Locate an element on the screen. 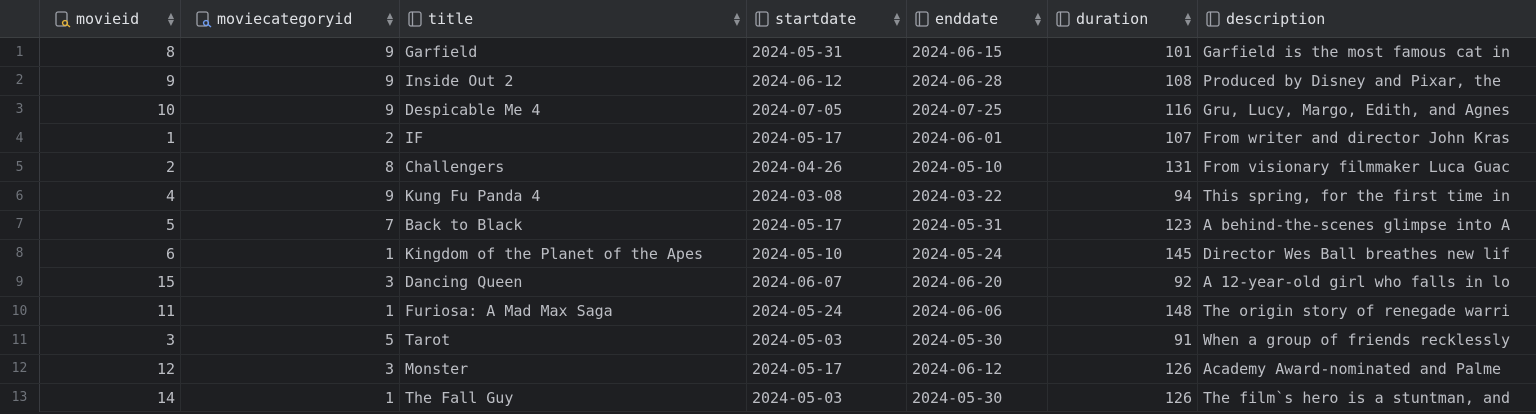  cell-description: Director Wes Ball breathes new lif is located at coordinates (1367, 254).